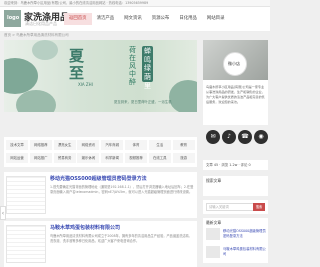  Describe the element at coordinates (245, 251) in the screenshot. I see `latest-article-title: 马鞍木草鸡蛋包装材料有限公司` at that location.